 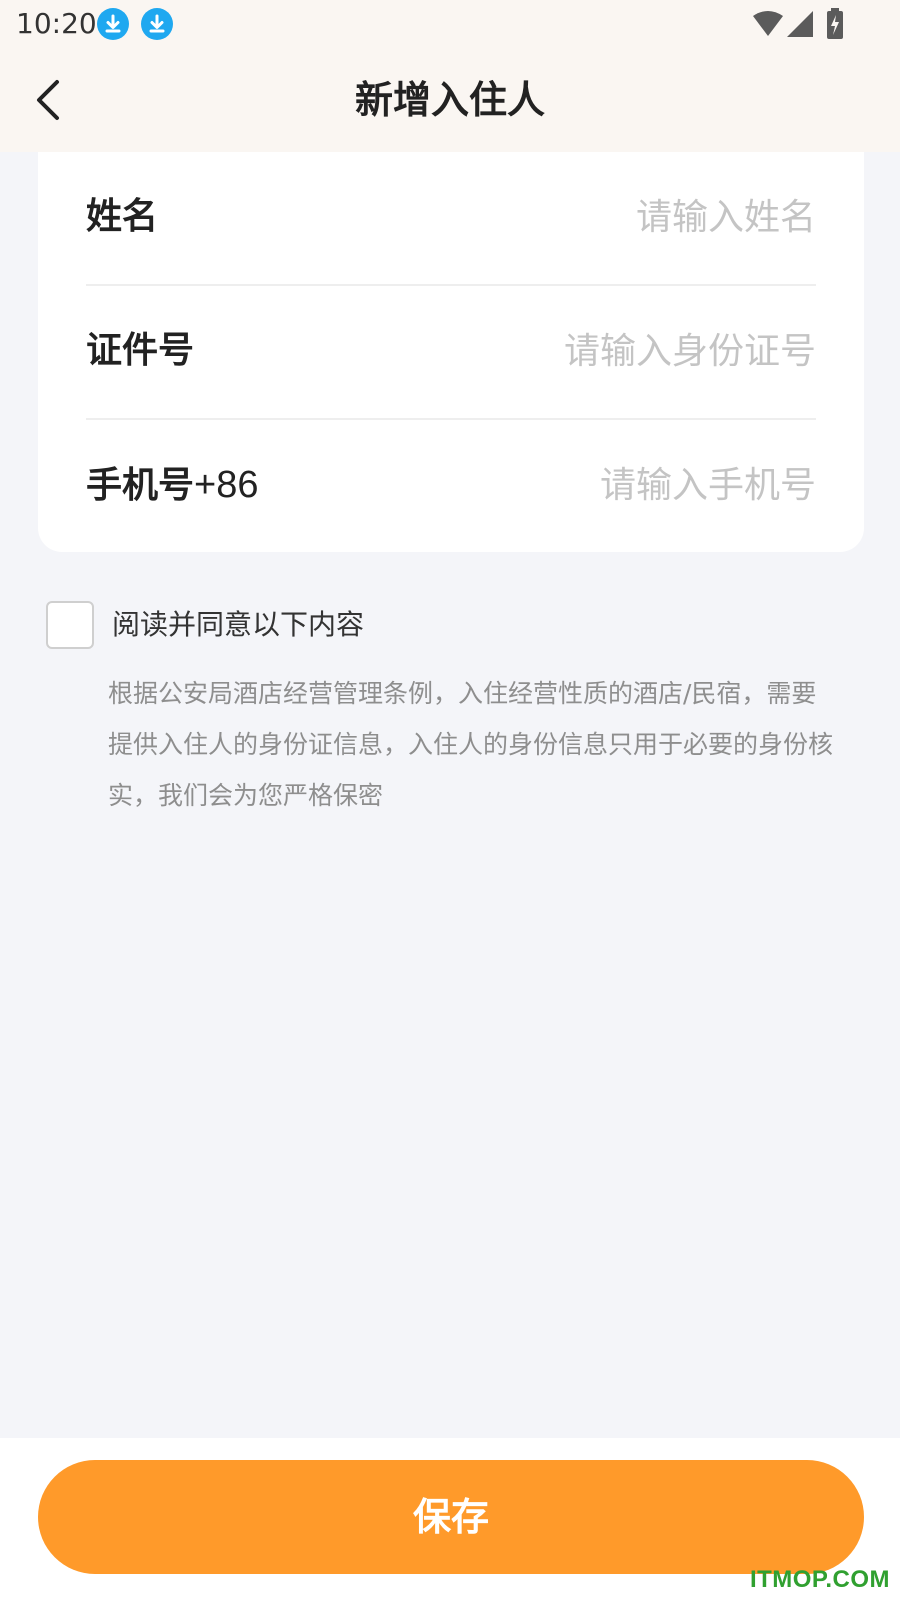 What do you see at coordinates (56, 23) in the screenshot?
I see `status-time: 10:20` at bounding box center [56, 23].